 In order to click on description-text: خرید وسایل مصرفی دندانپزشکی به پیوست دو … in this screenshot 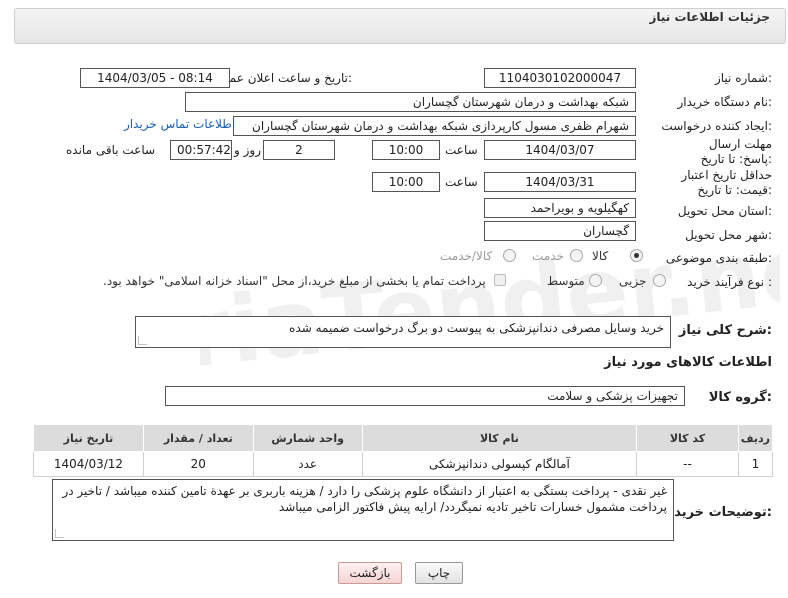, I will do `click(476, 328)`.